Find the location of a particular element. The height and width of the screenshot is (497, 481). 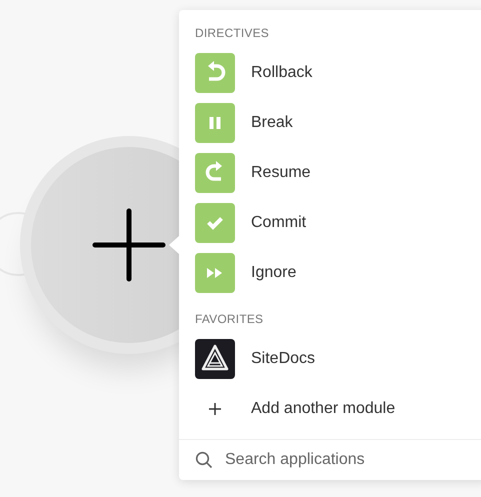

add-module-item: Add another module is located at coordinates (334, 409).